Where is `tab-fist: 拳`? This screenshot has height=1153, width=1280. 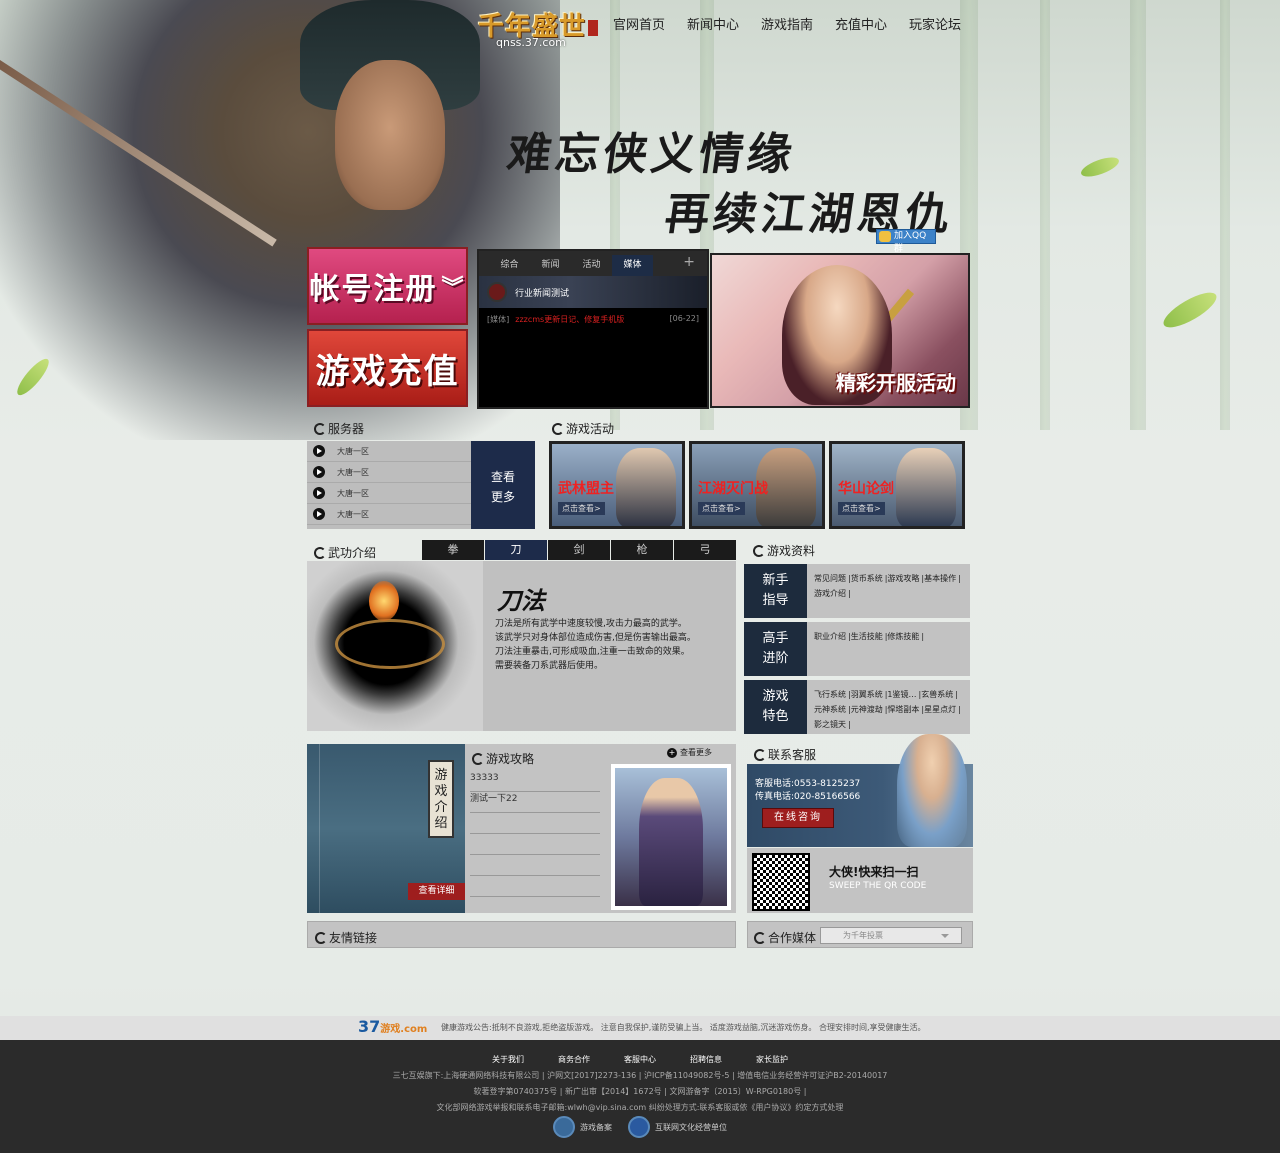
tab-fist: 拳 is located at coordinates (453, 550).